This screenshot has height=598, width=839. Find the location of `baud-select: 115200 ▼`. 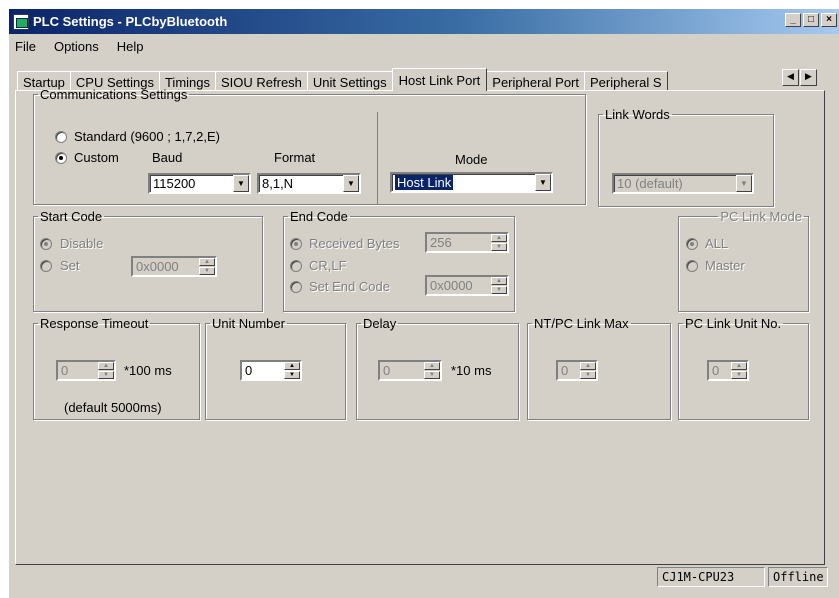

baud-select: 115200 ▼ is located at coordinates (199, 183).